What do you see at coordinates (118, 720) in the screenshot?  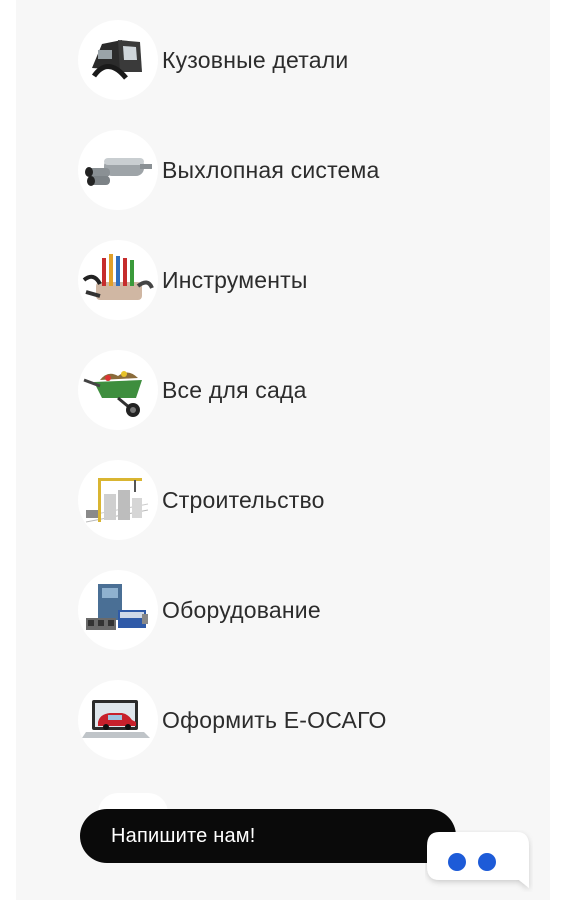 I see `laptop-car-icon` at bounding box center [118, 720].